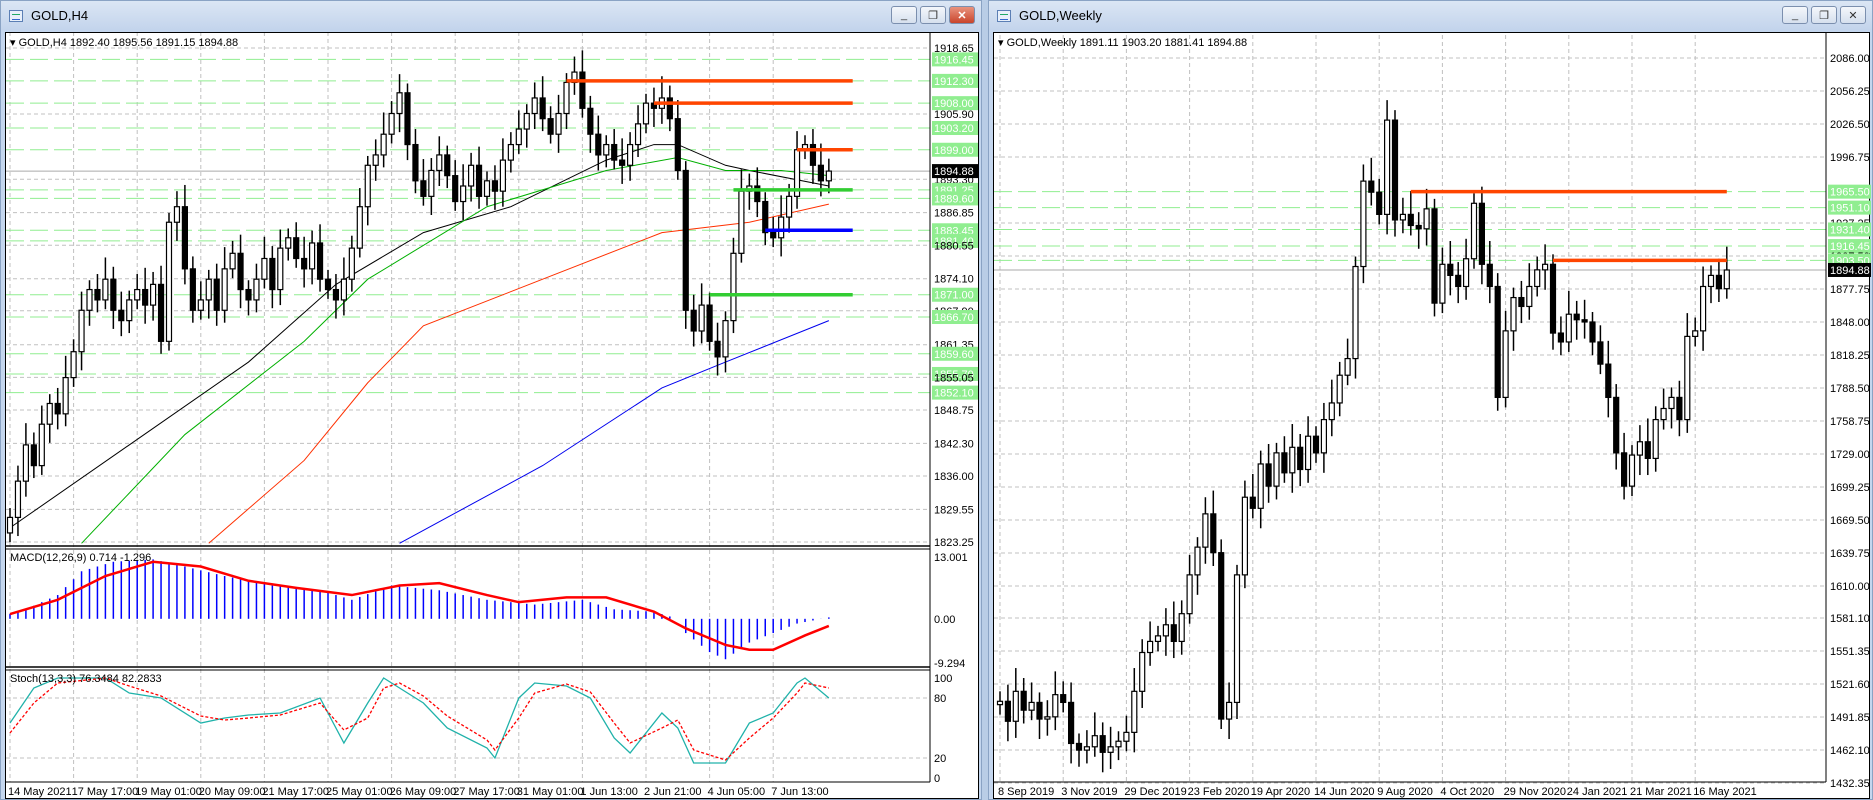 This screenshot has width=1873, height=800. Describe the element at coordinates (60, 15) in the screenshot. I see `window-title: GOLD,H4` at that location.